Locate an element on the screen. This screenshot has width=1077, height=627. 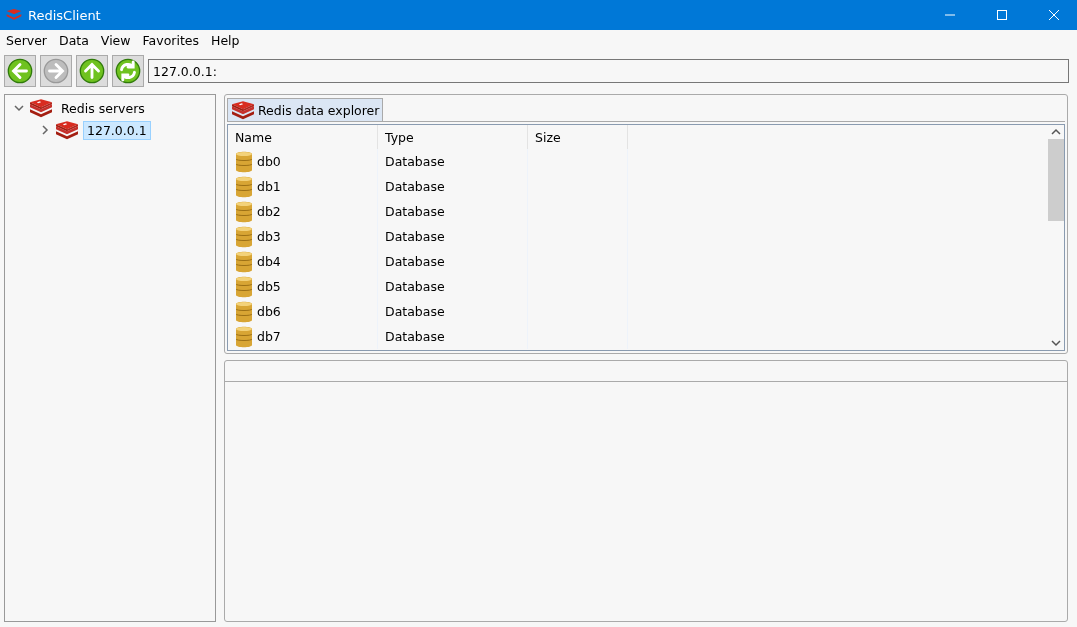
chevron-right-icon is located at coordinates (45, 130).